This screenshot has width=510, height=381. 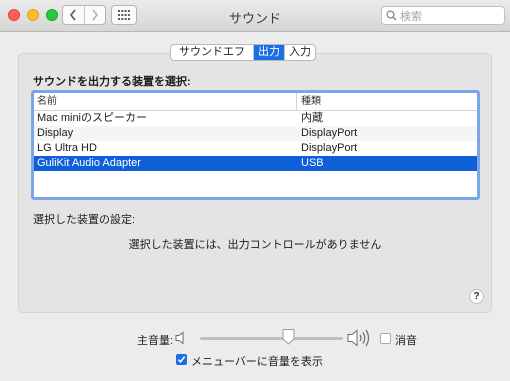 I want to click on table-empty-space, so click(x=255, y=184).